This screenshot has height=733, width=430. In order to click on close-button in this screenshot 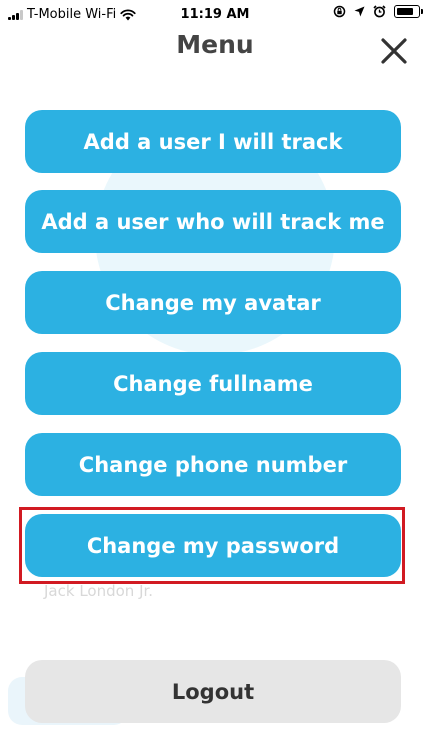, I will do `click(394, 51)`.